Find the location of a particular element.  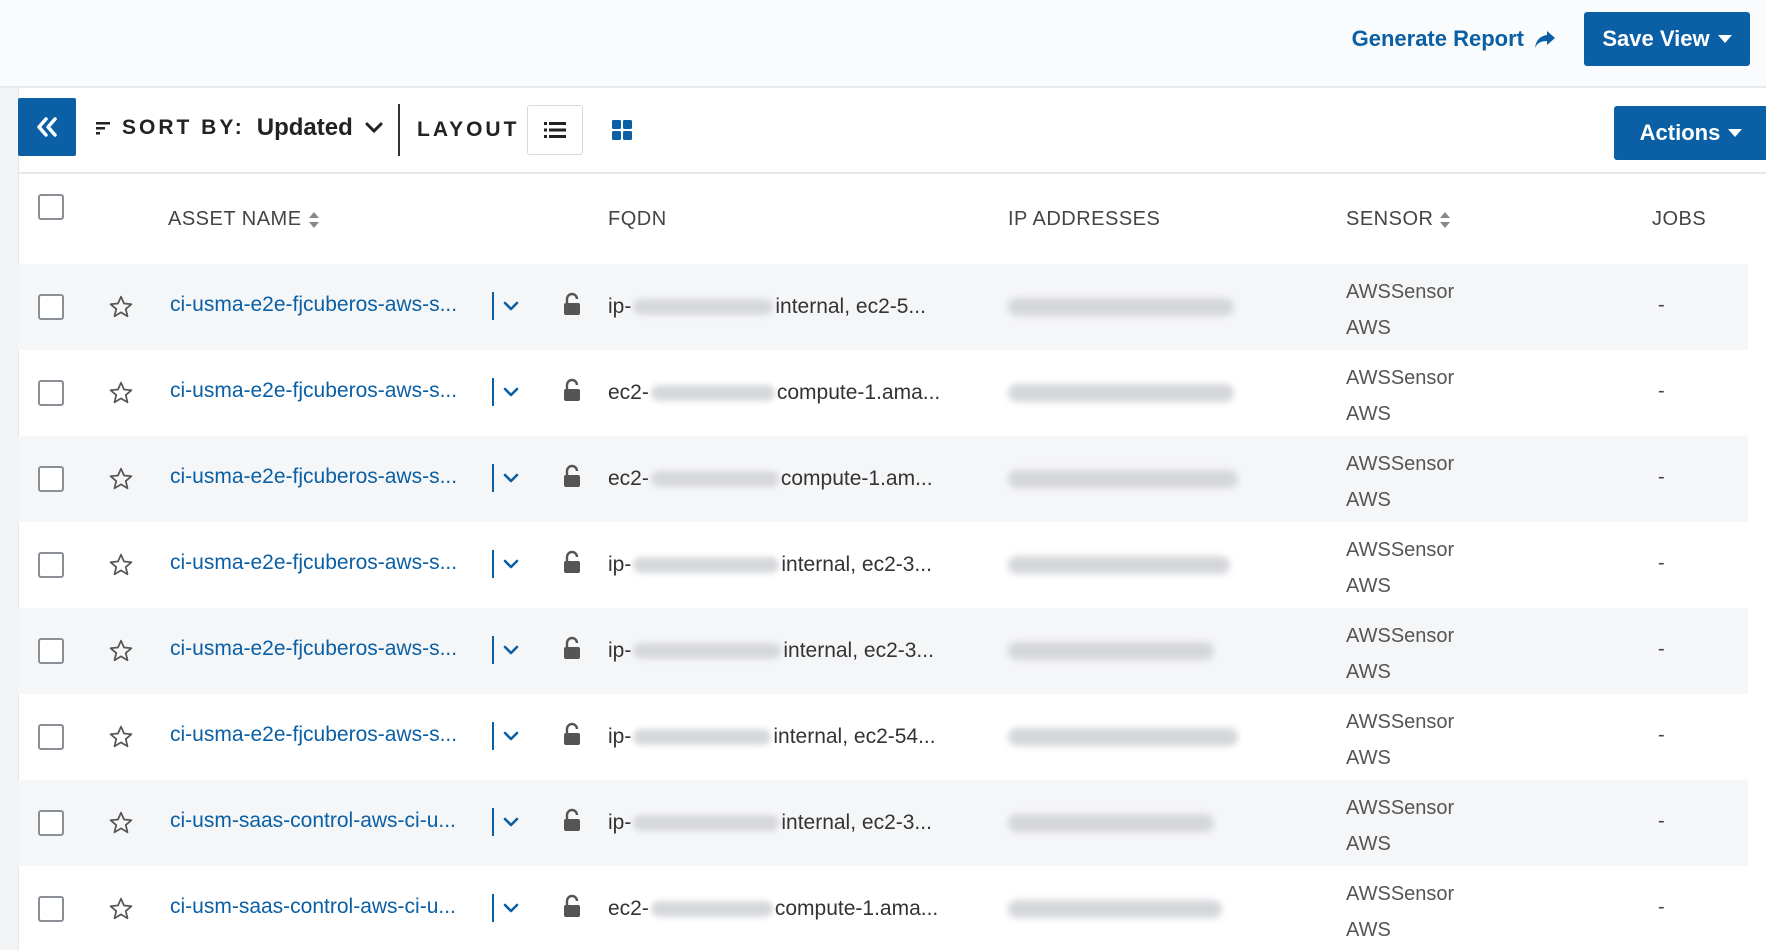

save-view-button: Save View is located at coordinates (1667, 39).